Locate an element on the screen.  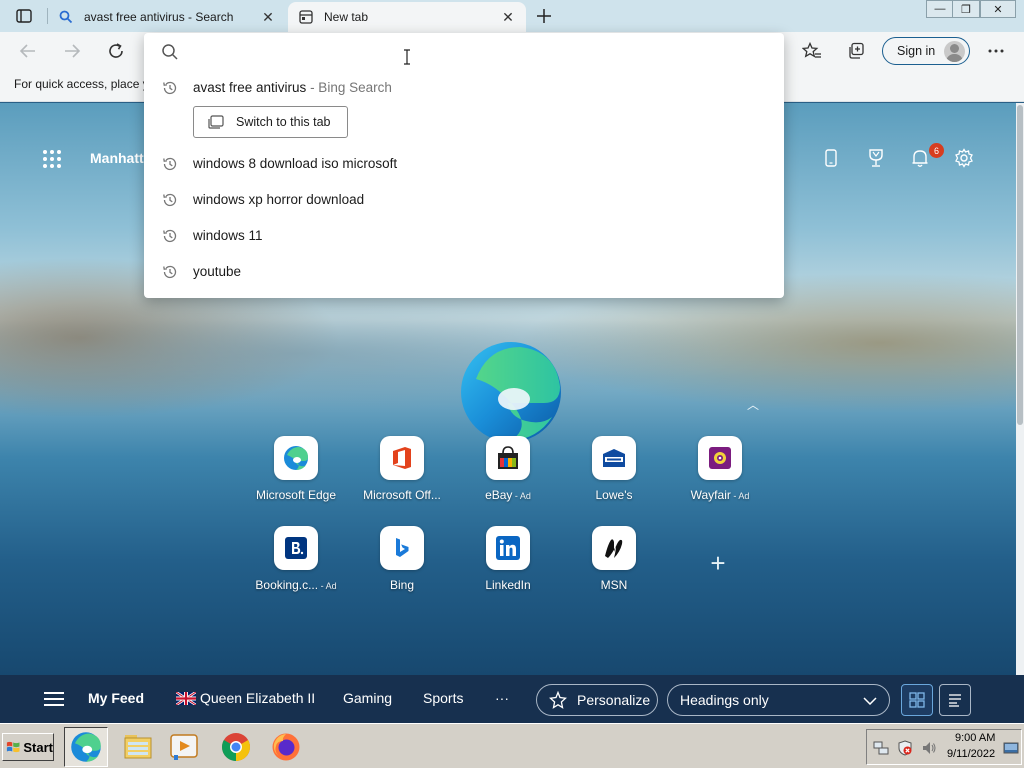
page-settings-button is located at coordinates (964, 158).